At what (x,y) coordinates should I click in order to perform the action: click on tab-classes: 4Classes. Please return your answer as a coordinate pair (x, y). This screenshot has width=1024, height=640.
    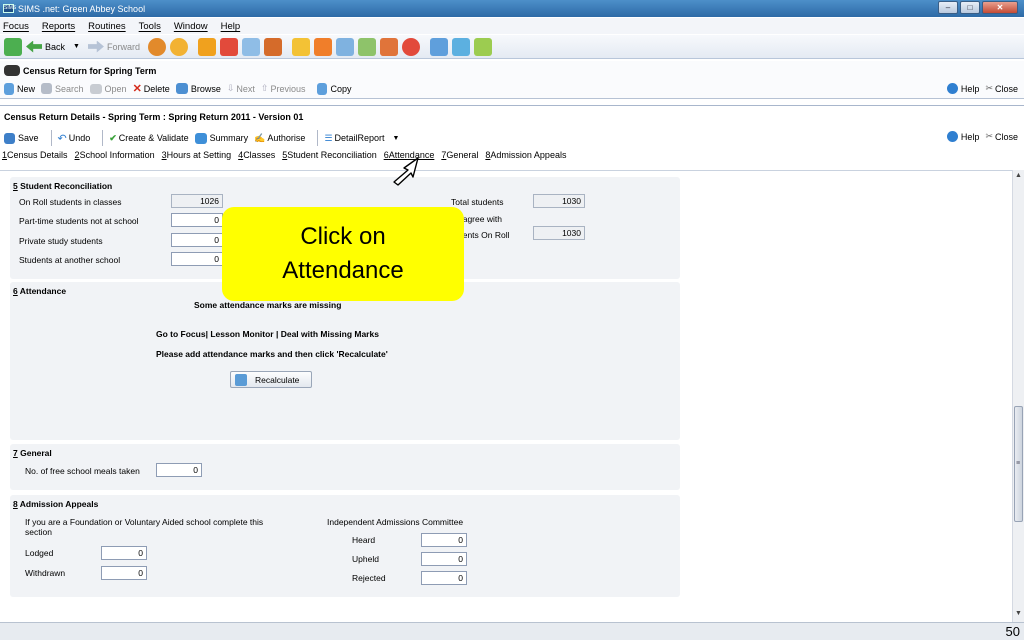
    Looking at the image, I should click on (256, 155).